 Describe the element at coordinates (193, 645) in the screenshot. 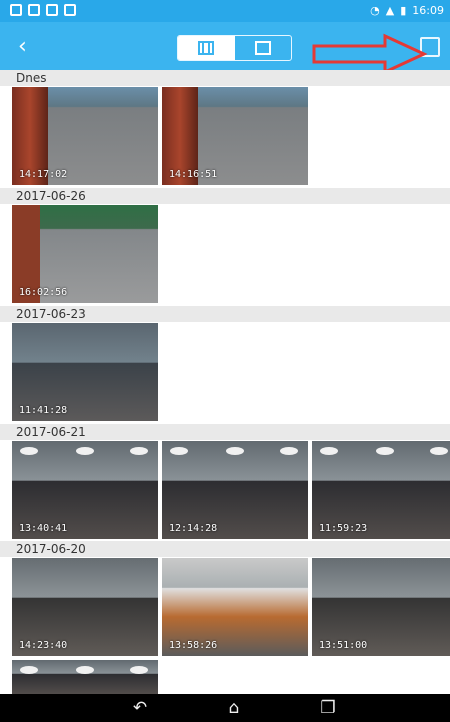

I see `thumbnail-time: 13:58:26` at that location.